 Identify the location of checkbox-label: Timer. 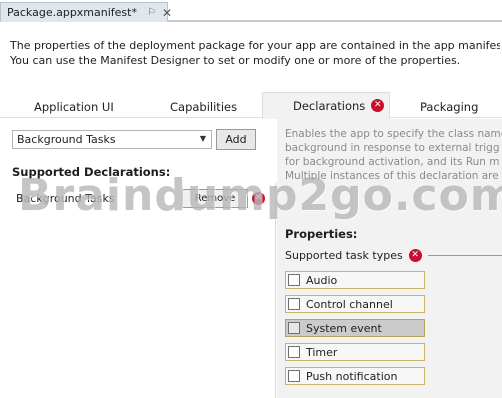
(322, 352).